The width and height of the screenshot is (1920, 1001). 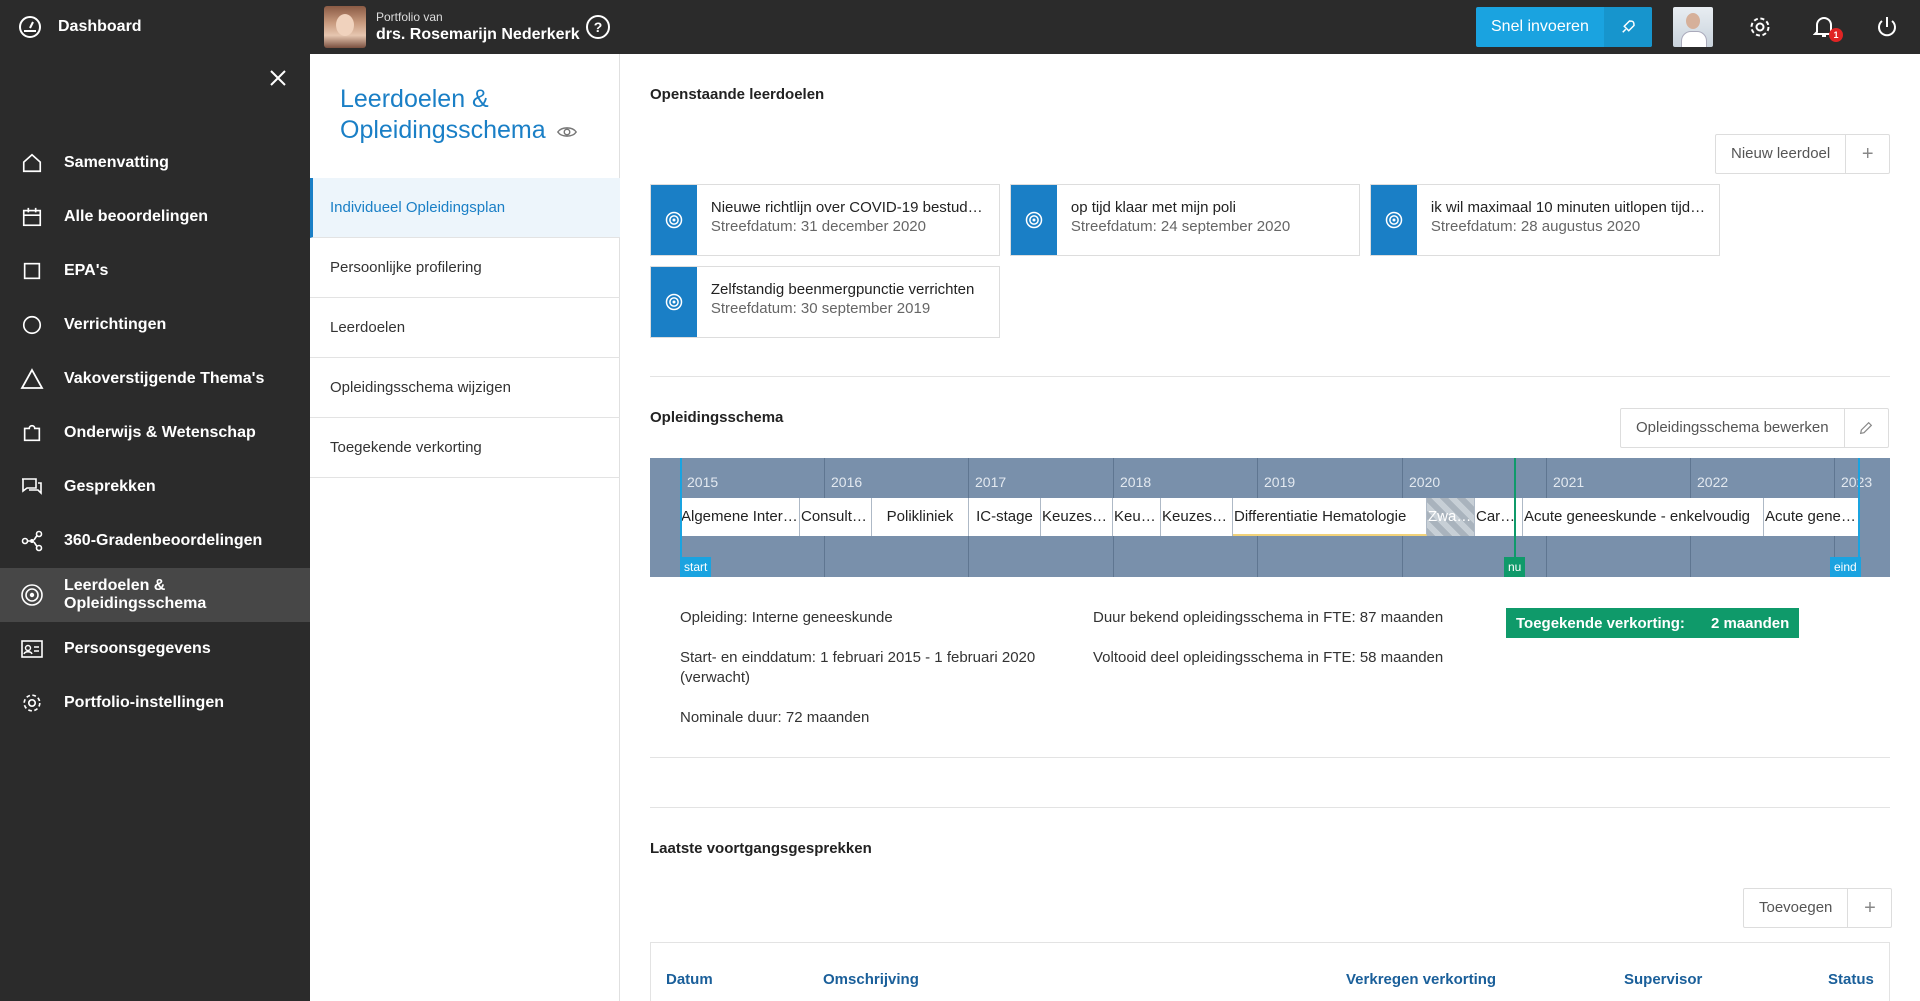 What do you see at coordinates (1005, 517) in the screenshot?
I see `timeline-segment: IC-stage` at bounding box center [1005, 517].